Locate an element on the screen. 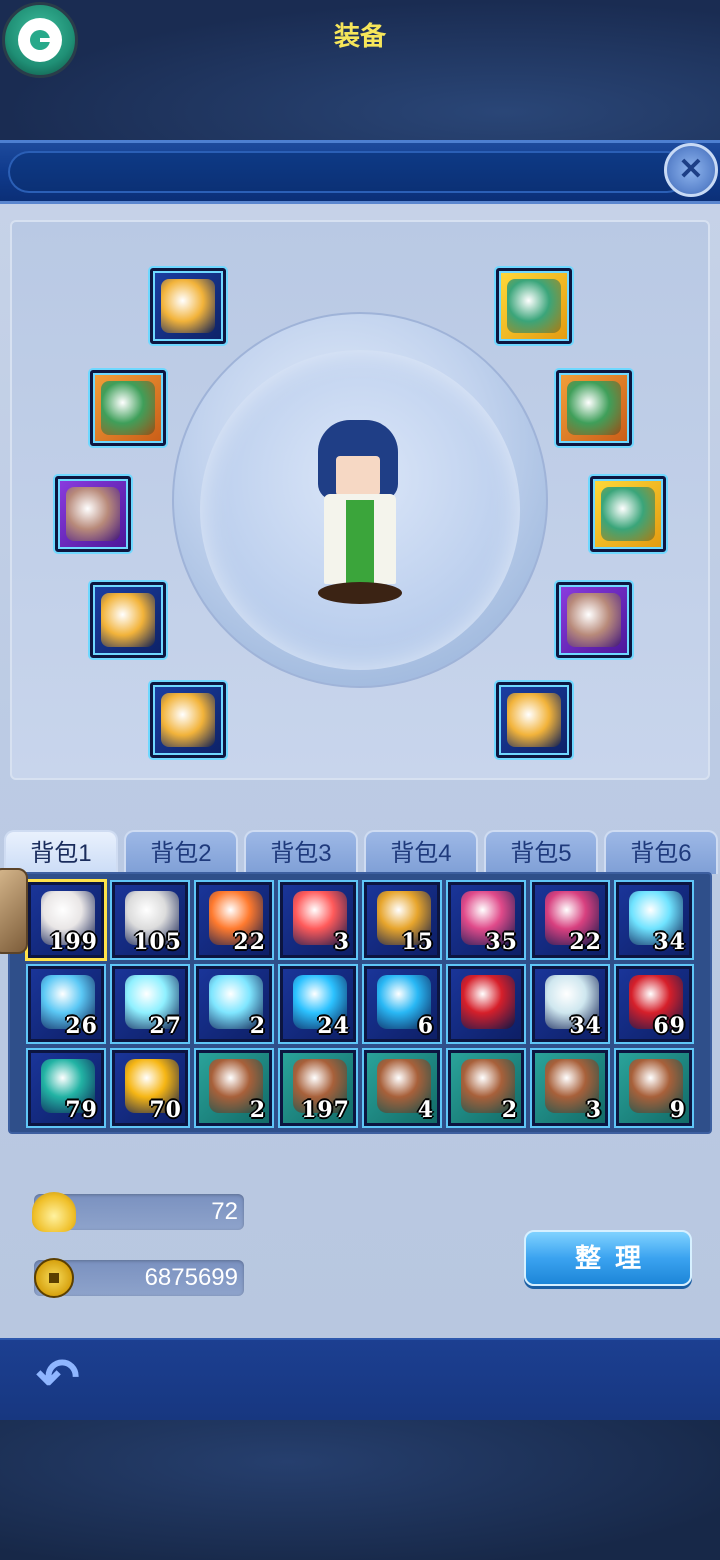 The image size is (720, 1560). bag-slot: 15 is located at coordinates (402, 920).